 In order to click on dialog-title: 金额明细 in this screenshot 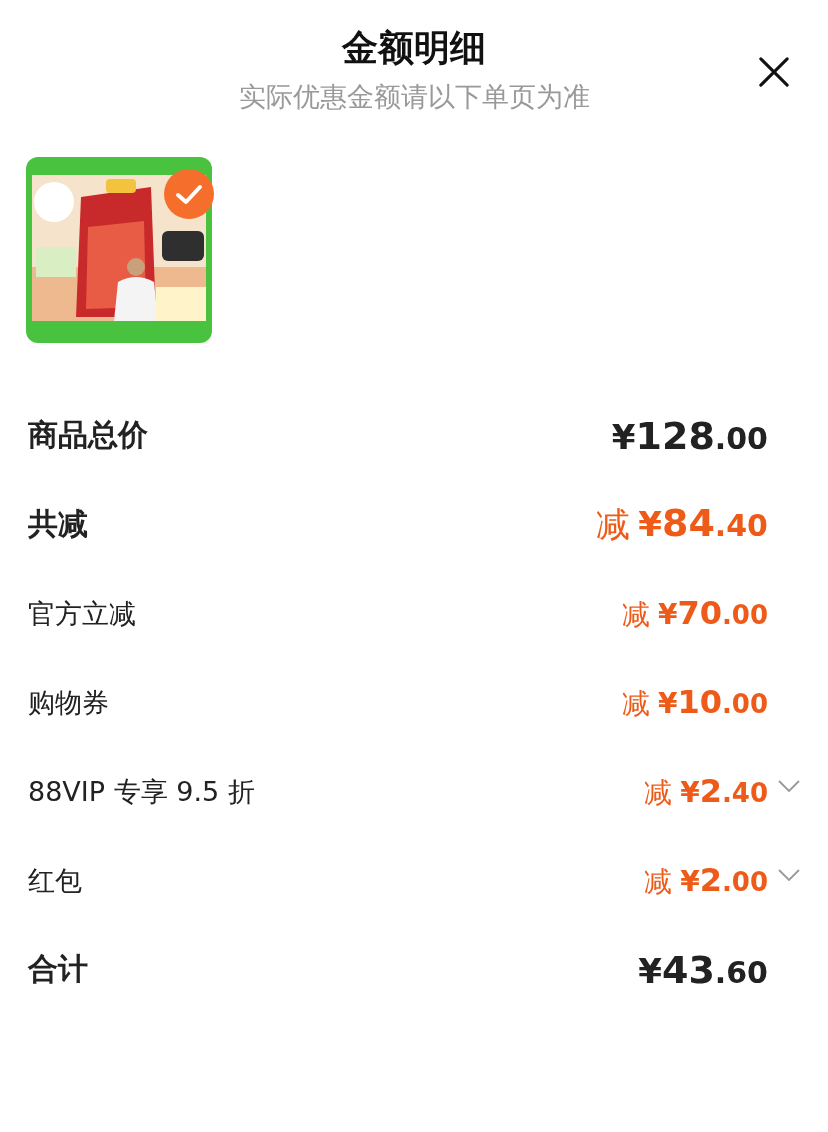, I will do `click(414, 48)`.